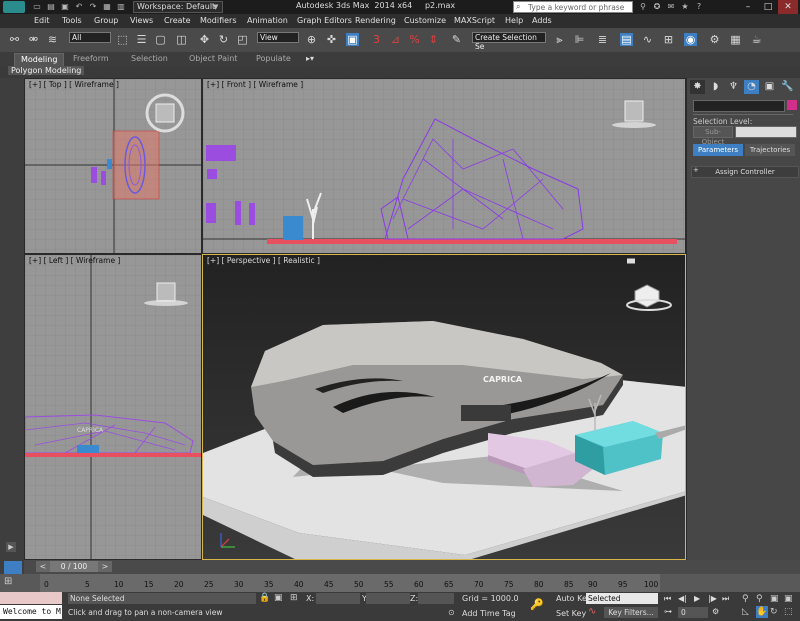 The width and height of the screenshot is (800, 621). What do you see at coordinates (149, 58) in the screenshot?
I see `tab-selection: Selection` at bounding box center [149, 58].